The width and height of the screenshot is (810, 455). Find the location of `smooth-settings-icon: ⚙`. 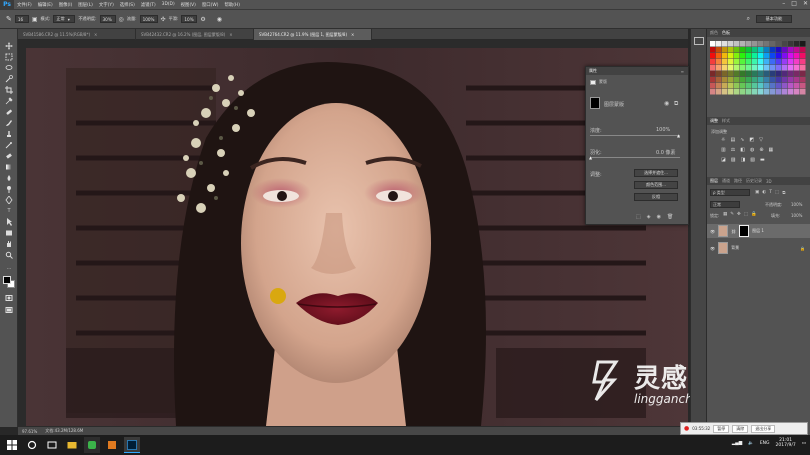

smooth-settings-icon: ⚙ is located at coordinates (202, 19).